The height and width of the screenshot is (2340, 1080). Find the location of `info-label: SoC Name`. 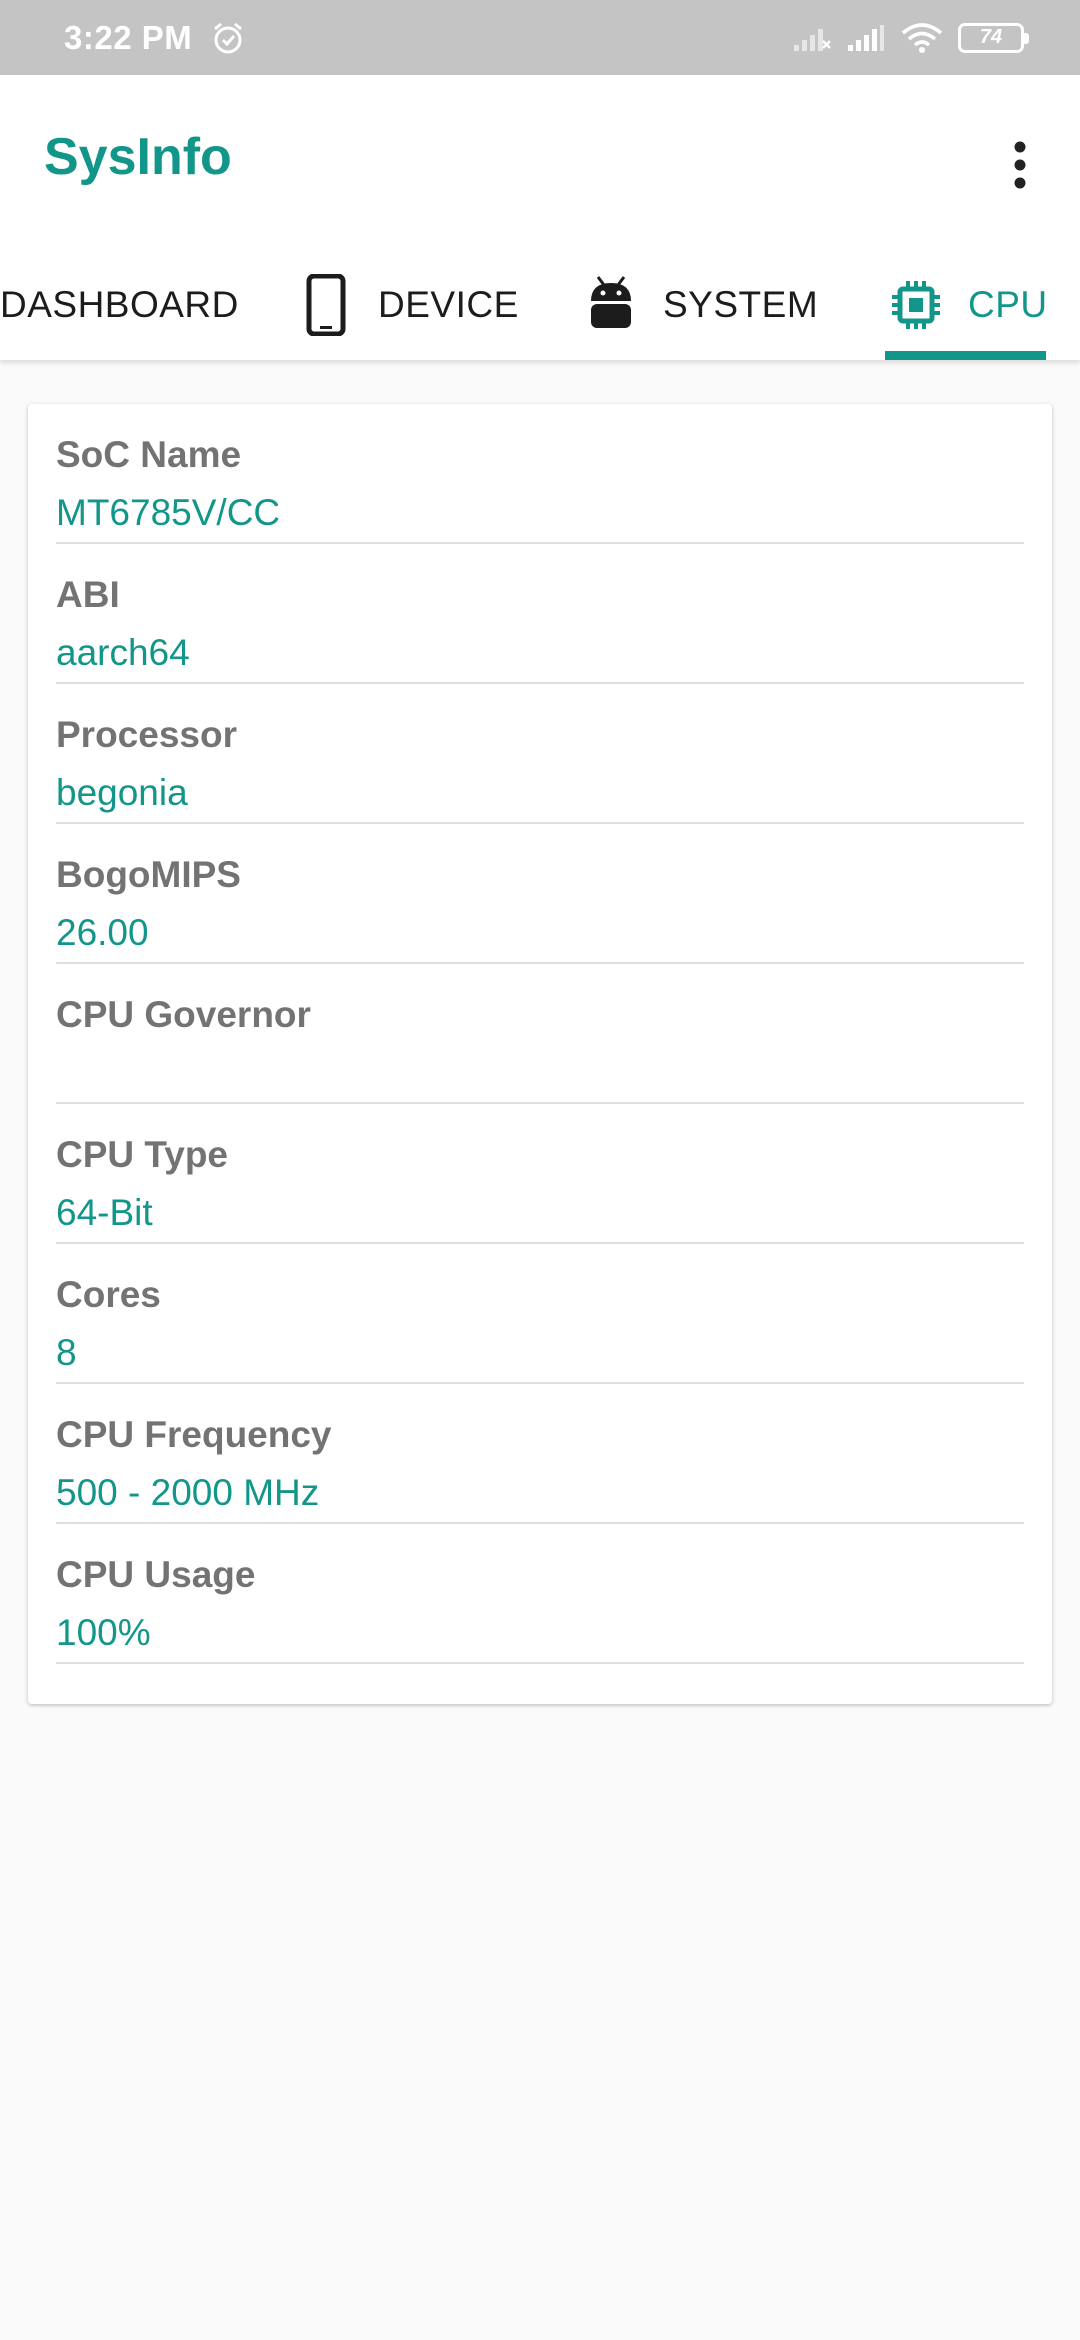

info-label: SoC Name is located at coordinates (149, 454).